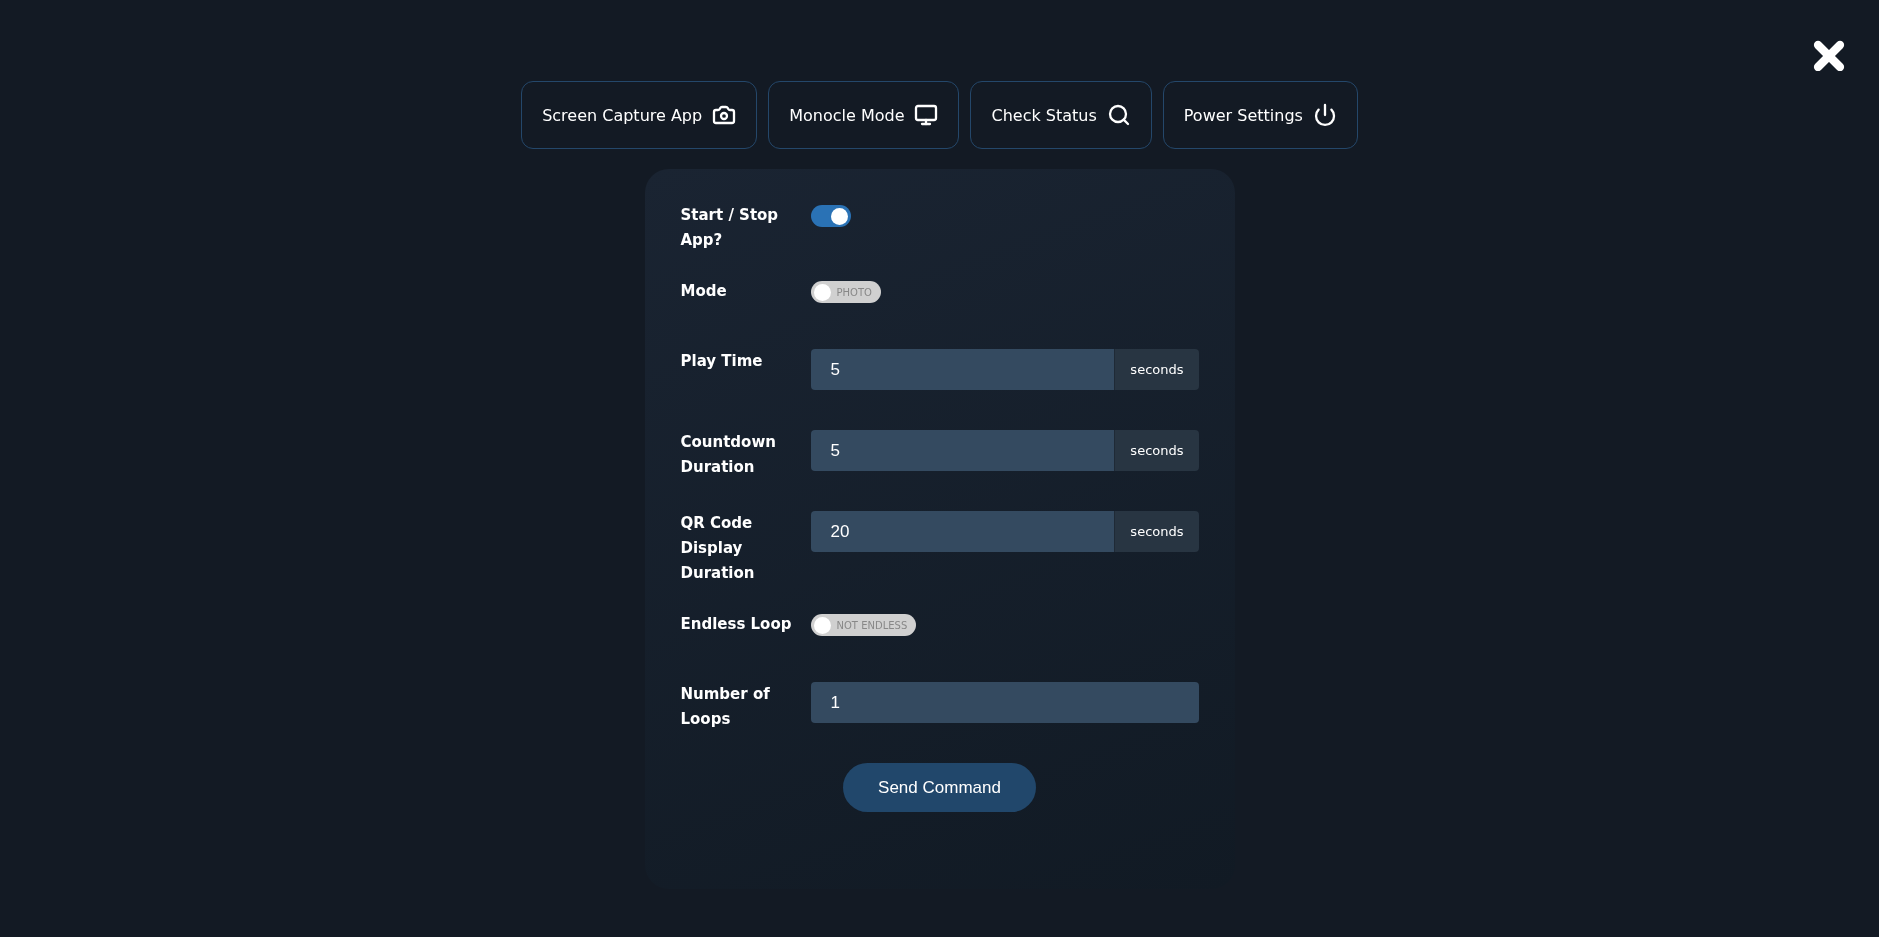 Image resolution: width=1879 pixels, height=937 pixels. I want to click on field-label: Countdown Duration, so click(728, 455).